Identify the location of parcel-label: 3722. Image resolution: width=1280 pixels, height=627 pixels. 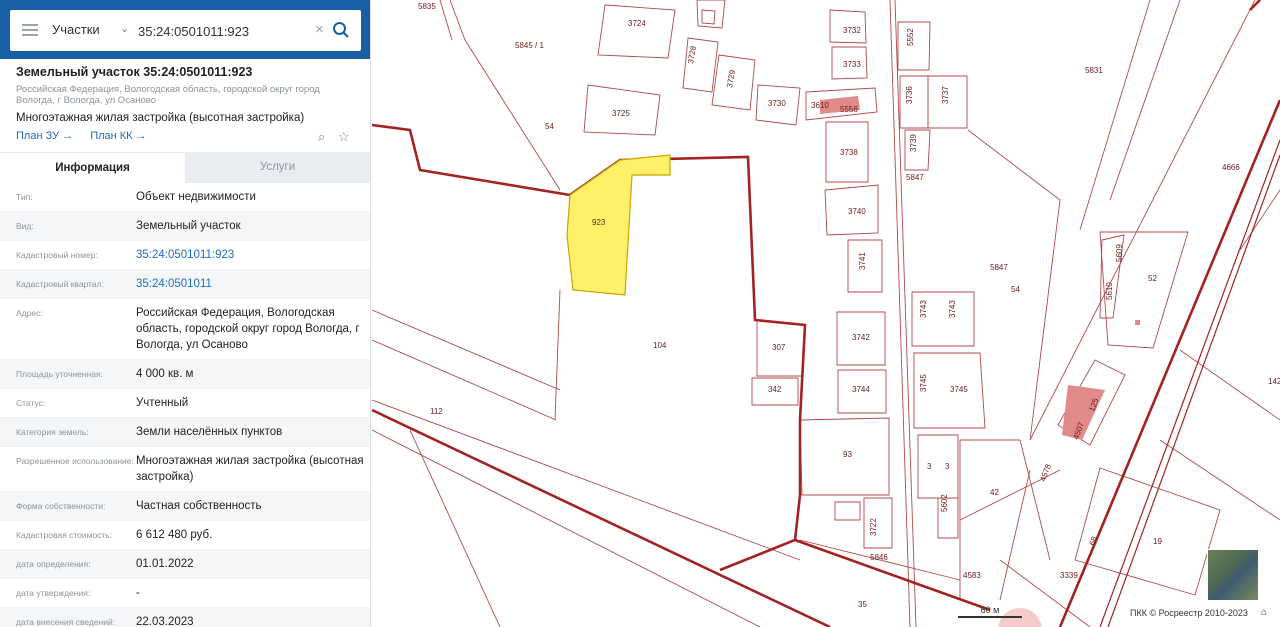
(873, 527).